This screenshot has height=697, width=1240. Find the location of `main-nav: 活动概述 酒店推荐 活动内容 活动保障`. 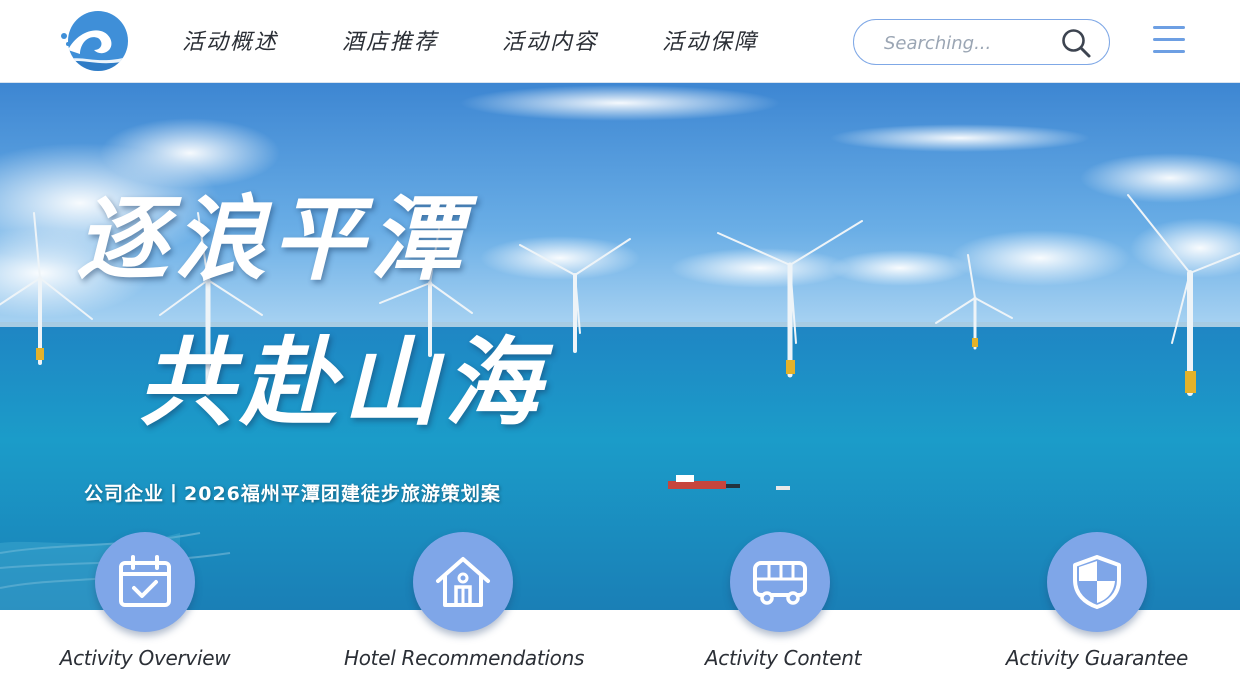

main-nav: 活动概述 酒店推荐 活动内容 活动保障 is located at coordinates (502, 43).